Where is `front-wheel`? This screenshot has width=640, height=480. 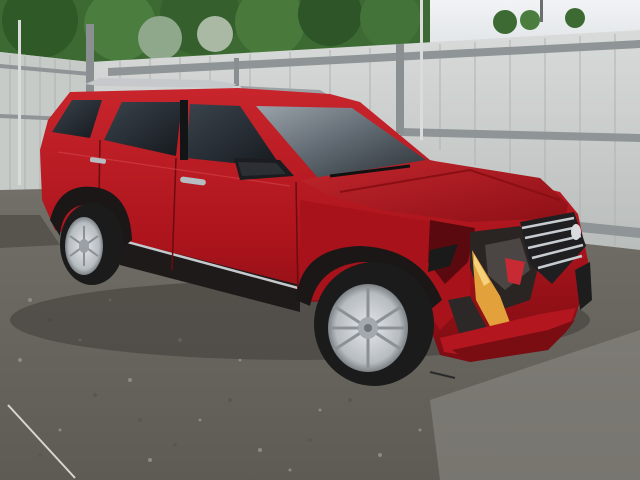 front-wheel is located at coordinates (374, 324).